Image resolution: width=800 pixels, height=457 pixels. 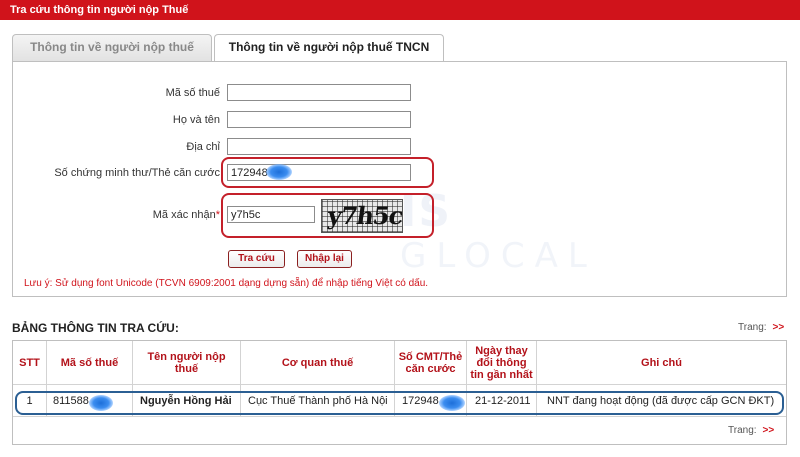 What do you see at coordinates (319, 92) in the screenshot?
I see `tax-code-input` at bounding box center [319, 92].